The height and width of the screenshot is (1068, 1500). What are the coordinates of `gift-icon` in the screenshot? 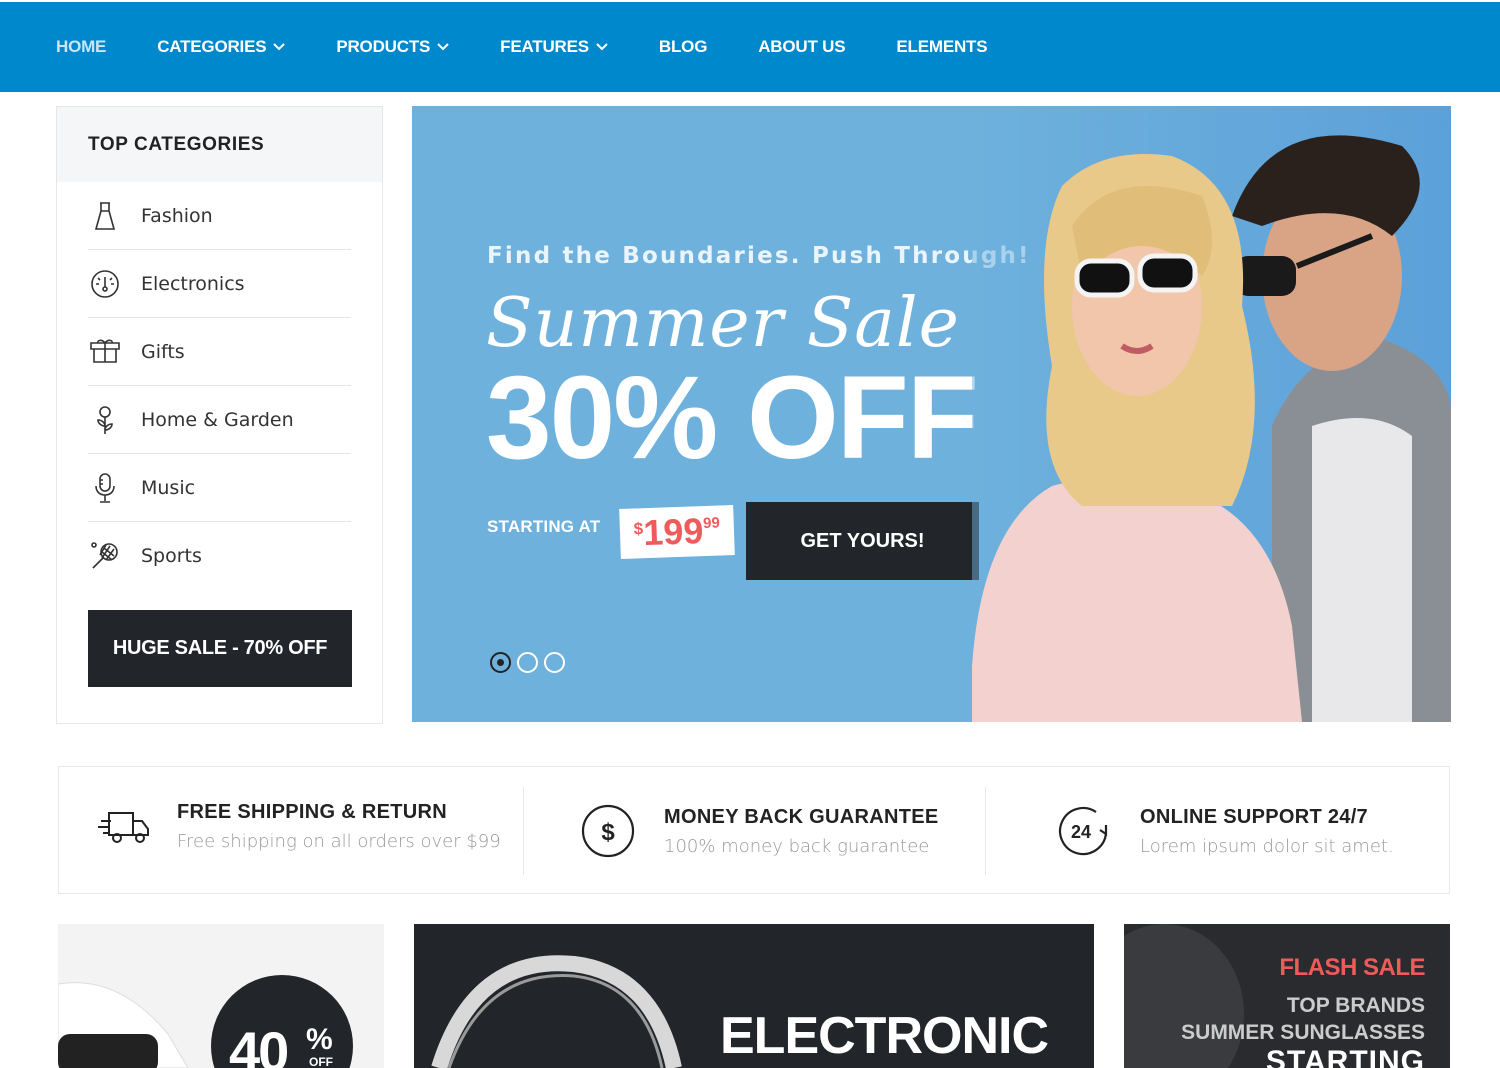 It's located at (105, 352).